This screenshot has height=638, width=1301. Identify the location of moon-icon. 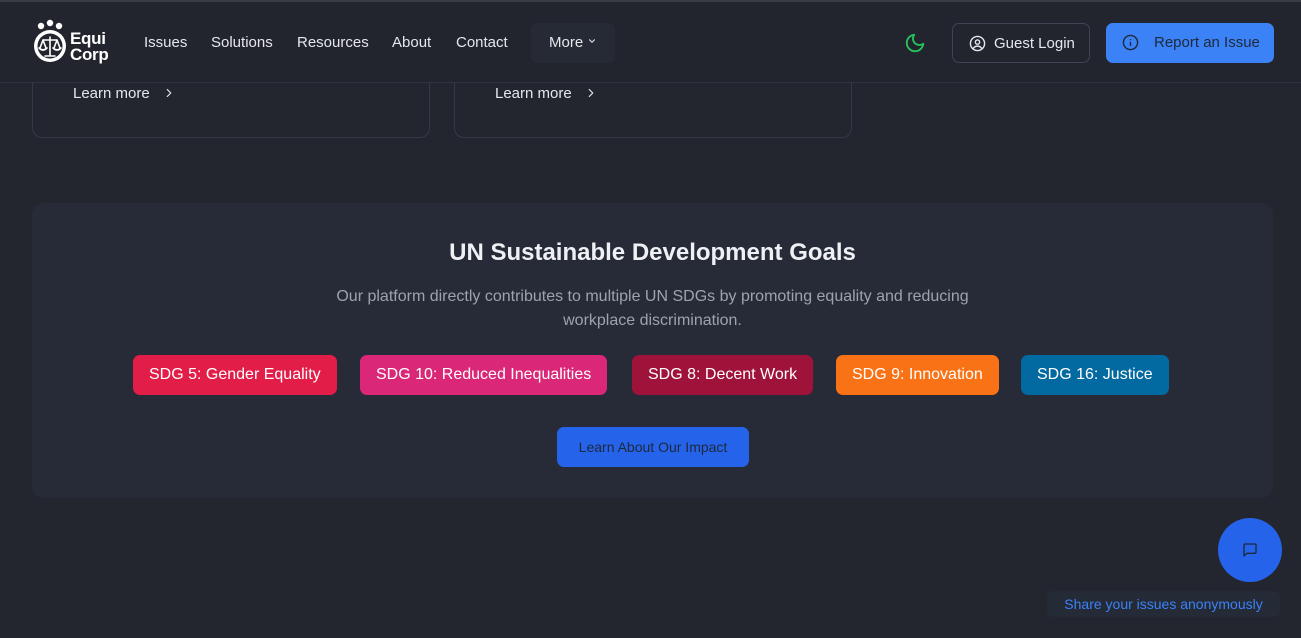
(915, 43).